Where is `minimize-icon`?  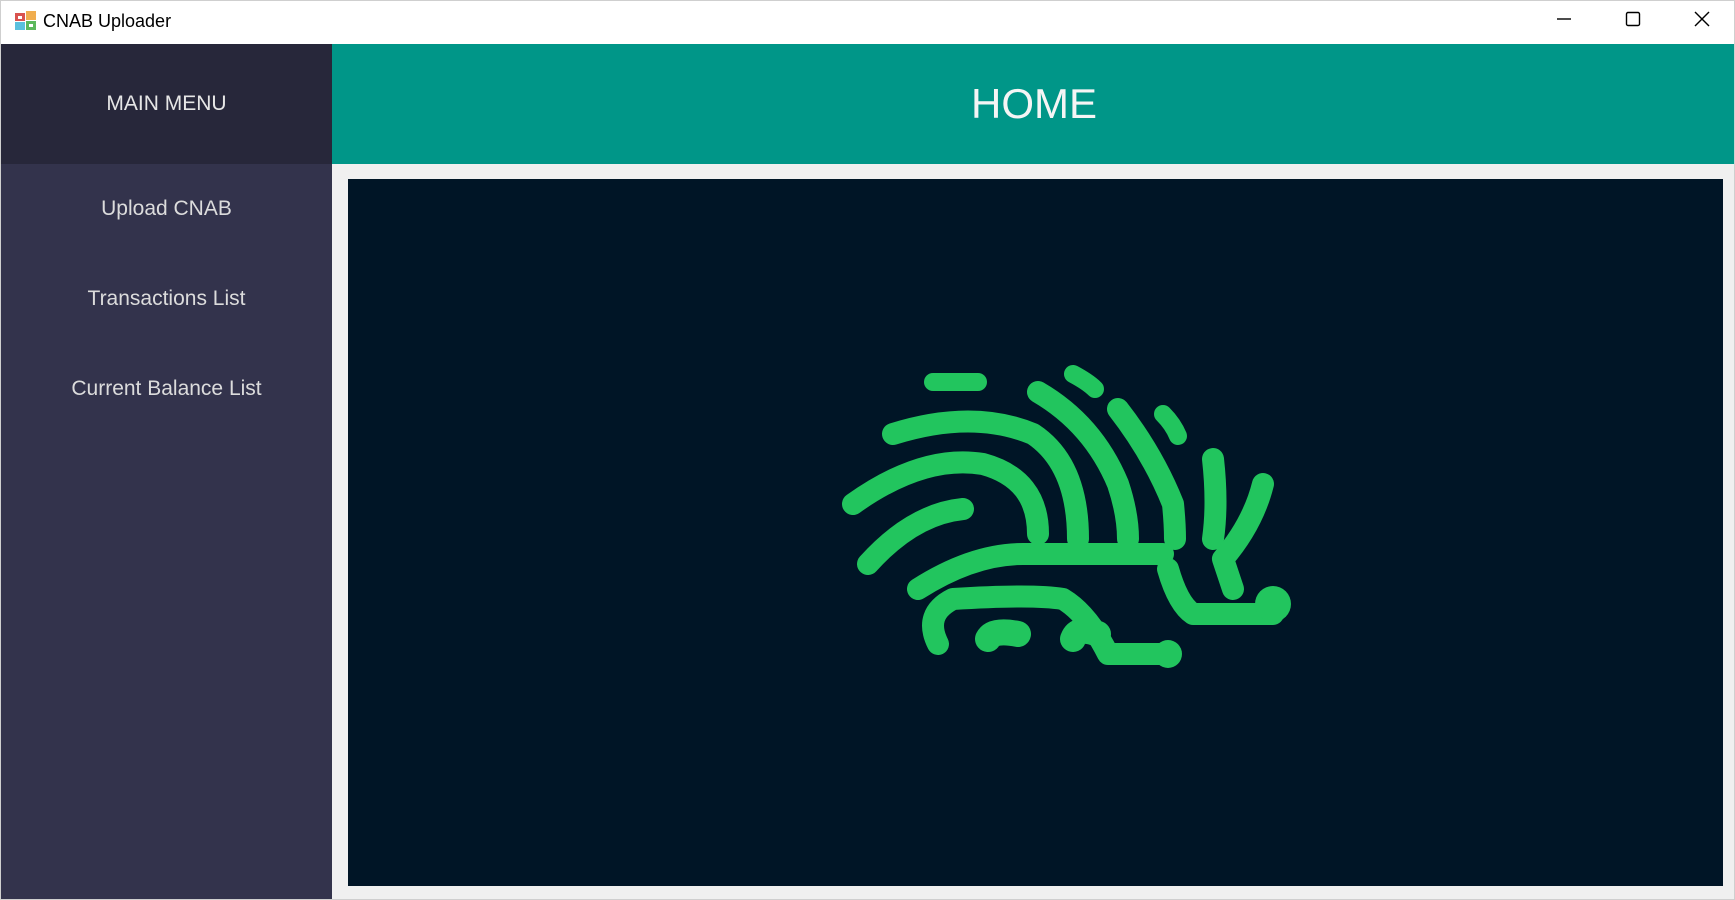
minimize-icon is located at coordinates (1564, 21).